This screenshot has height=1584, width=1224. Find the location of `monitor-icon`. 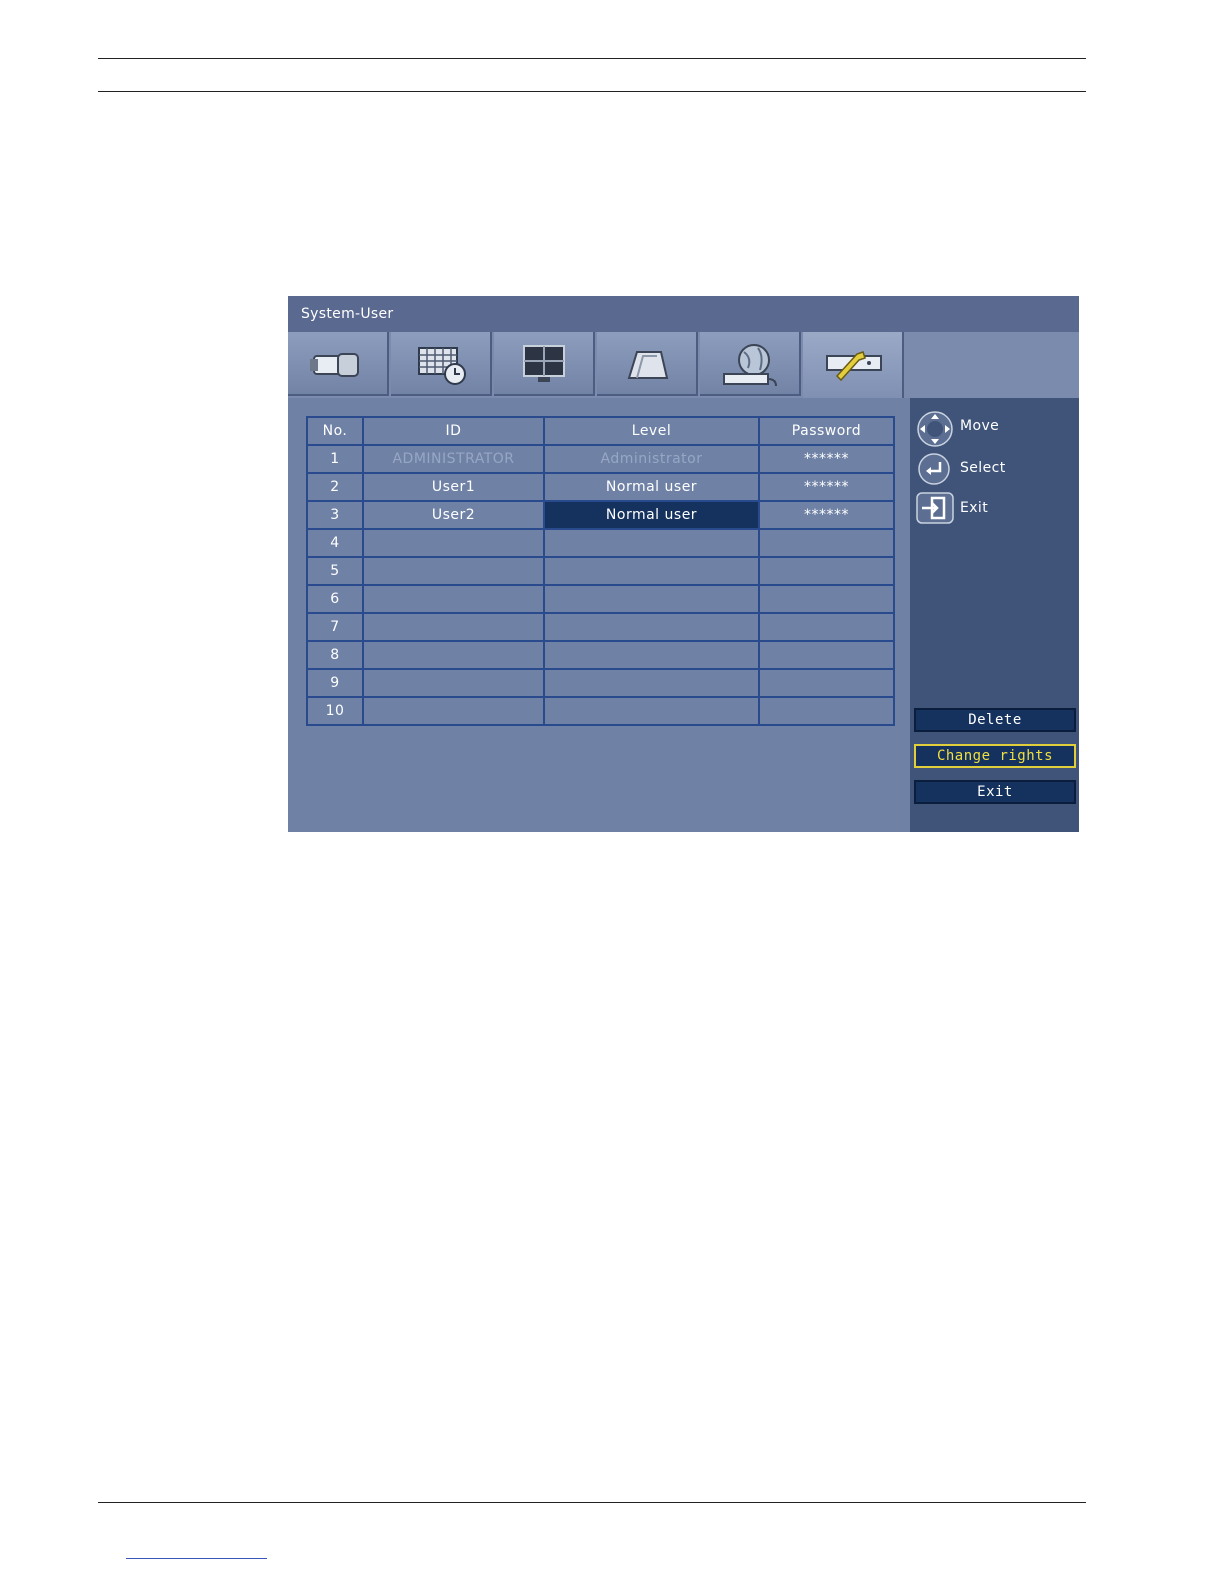

monitor-icon is located at coordinates (544, 363).